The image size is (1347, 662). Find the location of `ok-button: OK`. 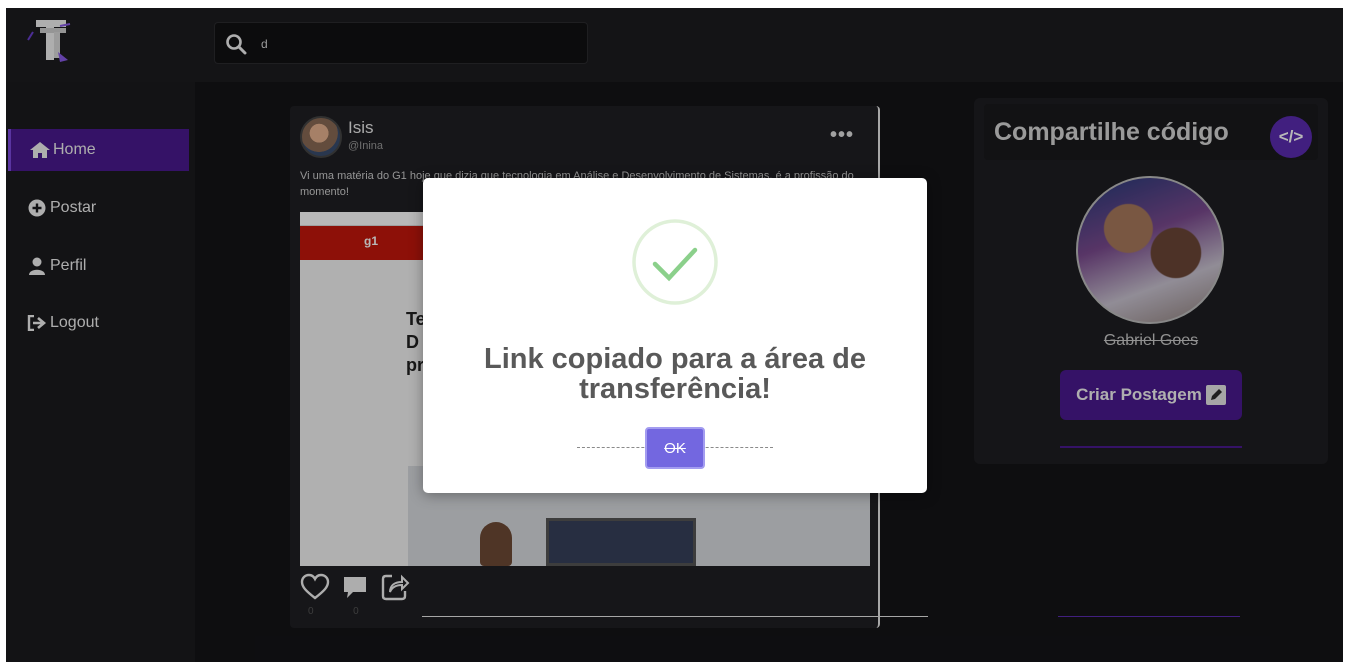

ok-button: OK is located at coordinates (675, 448).